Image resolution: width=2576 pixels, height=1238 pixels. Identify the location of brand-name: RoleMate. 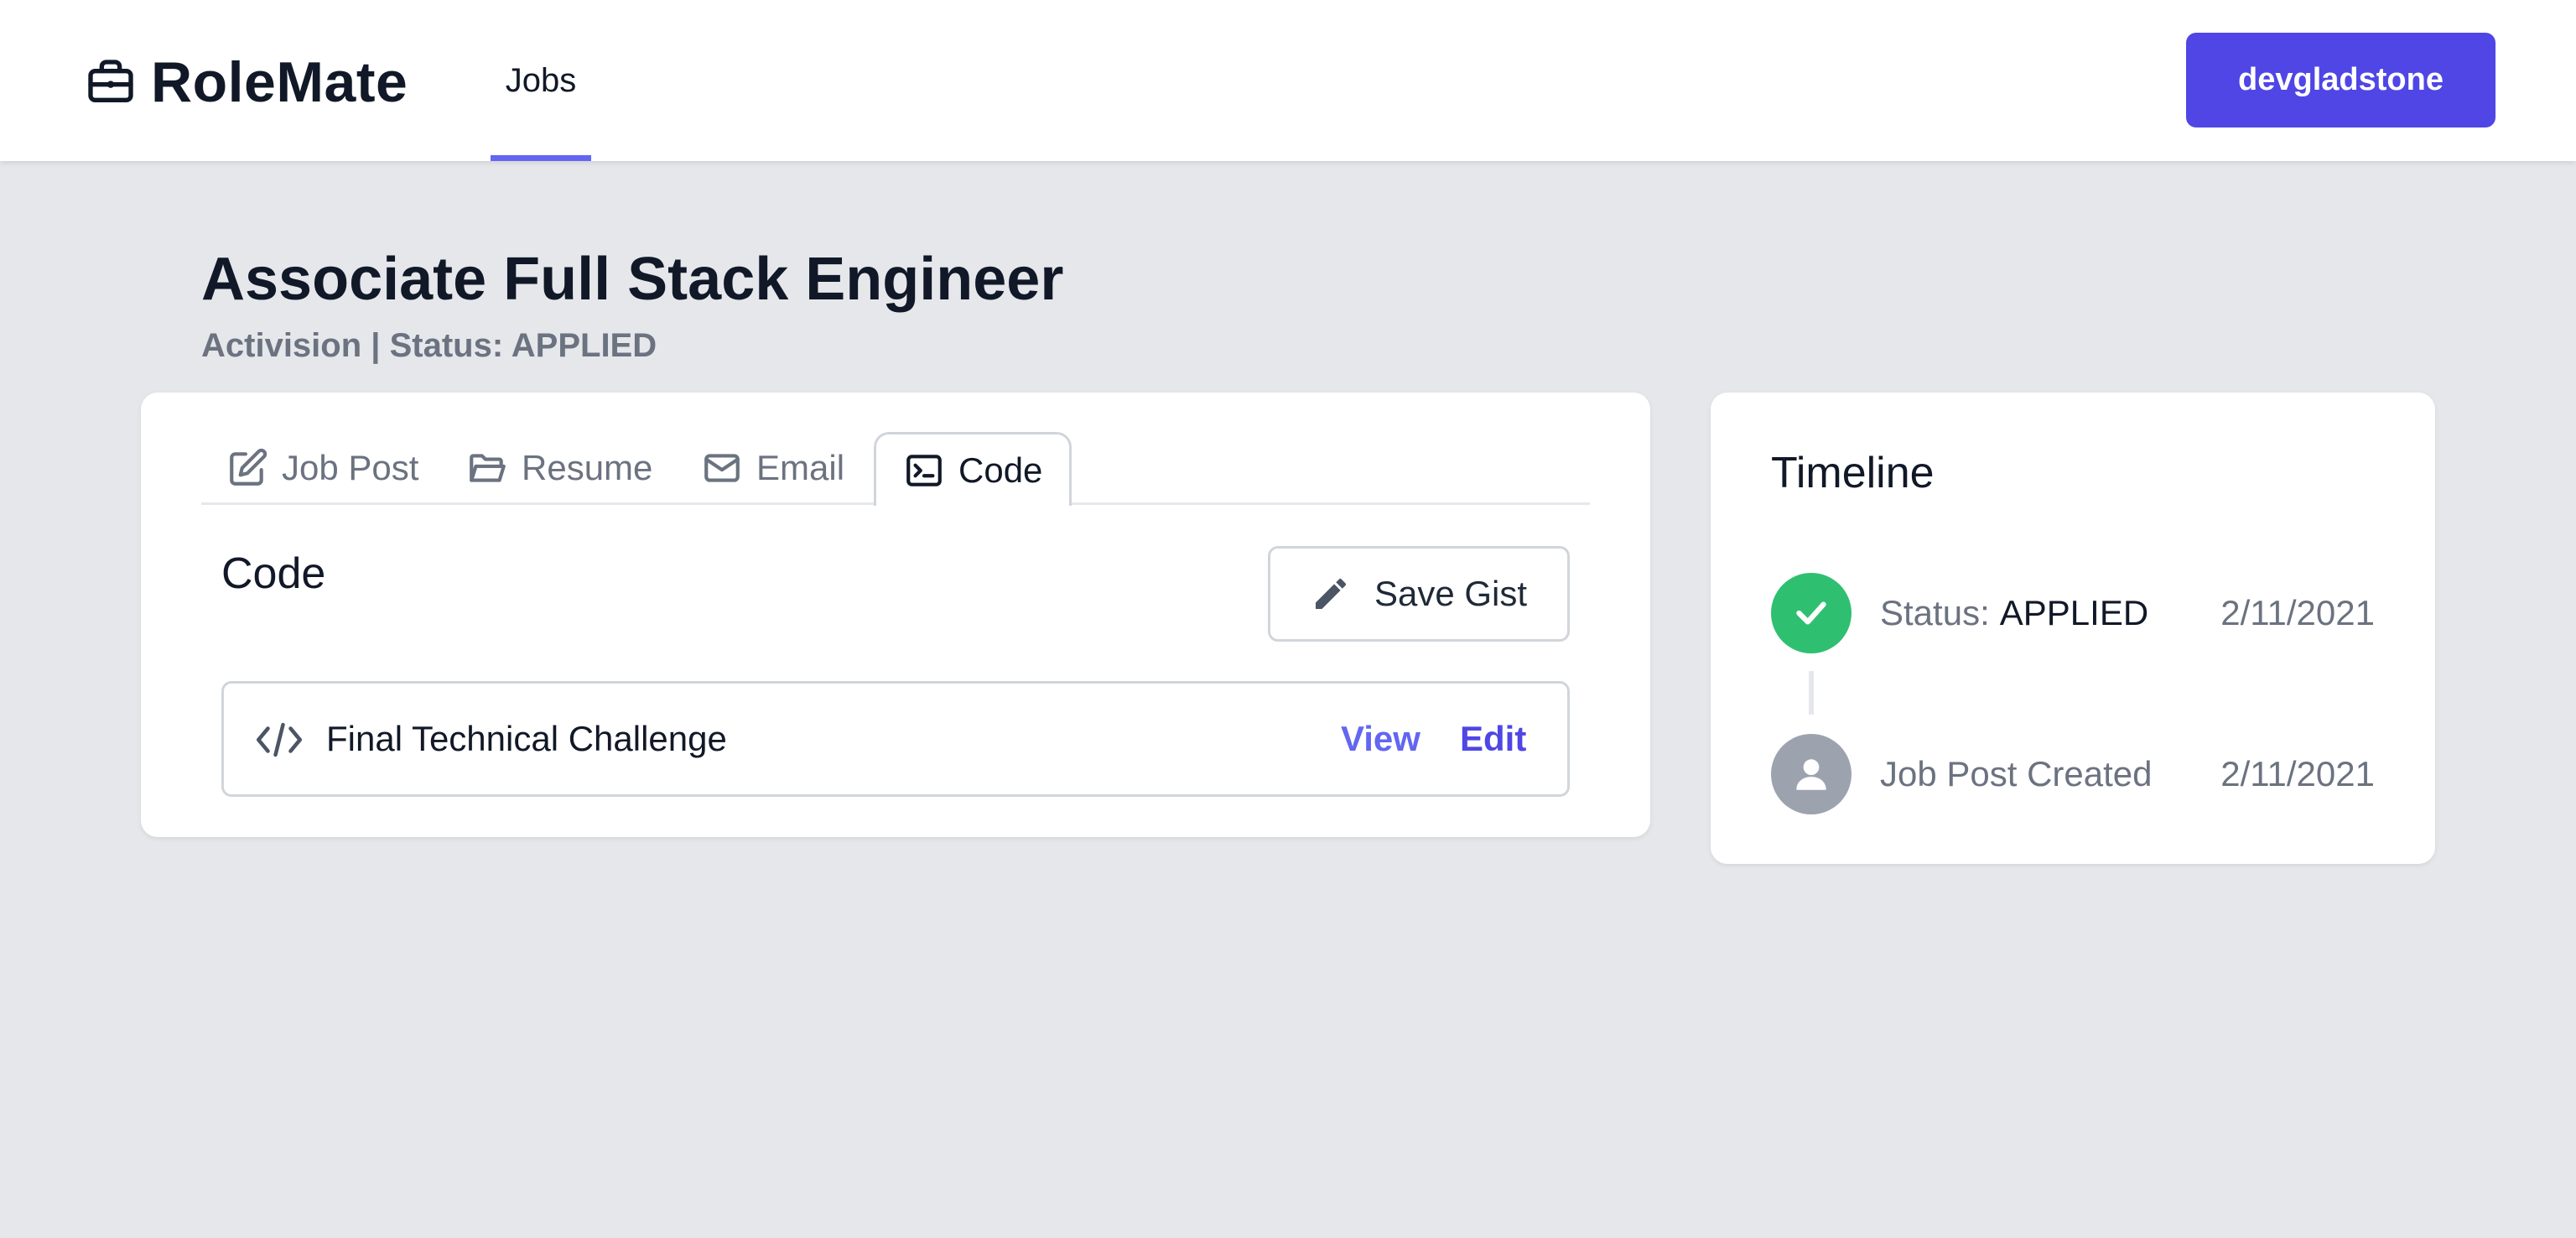
(279, 82).